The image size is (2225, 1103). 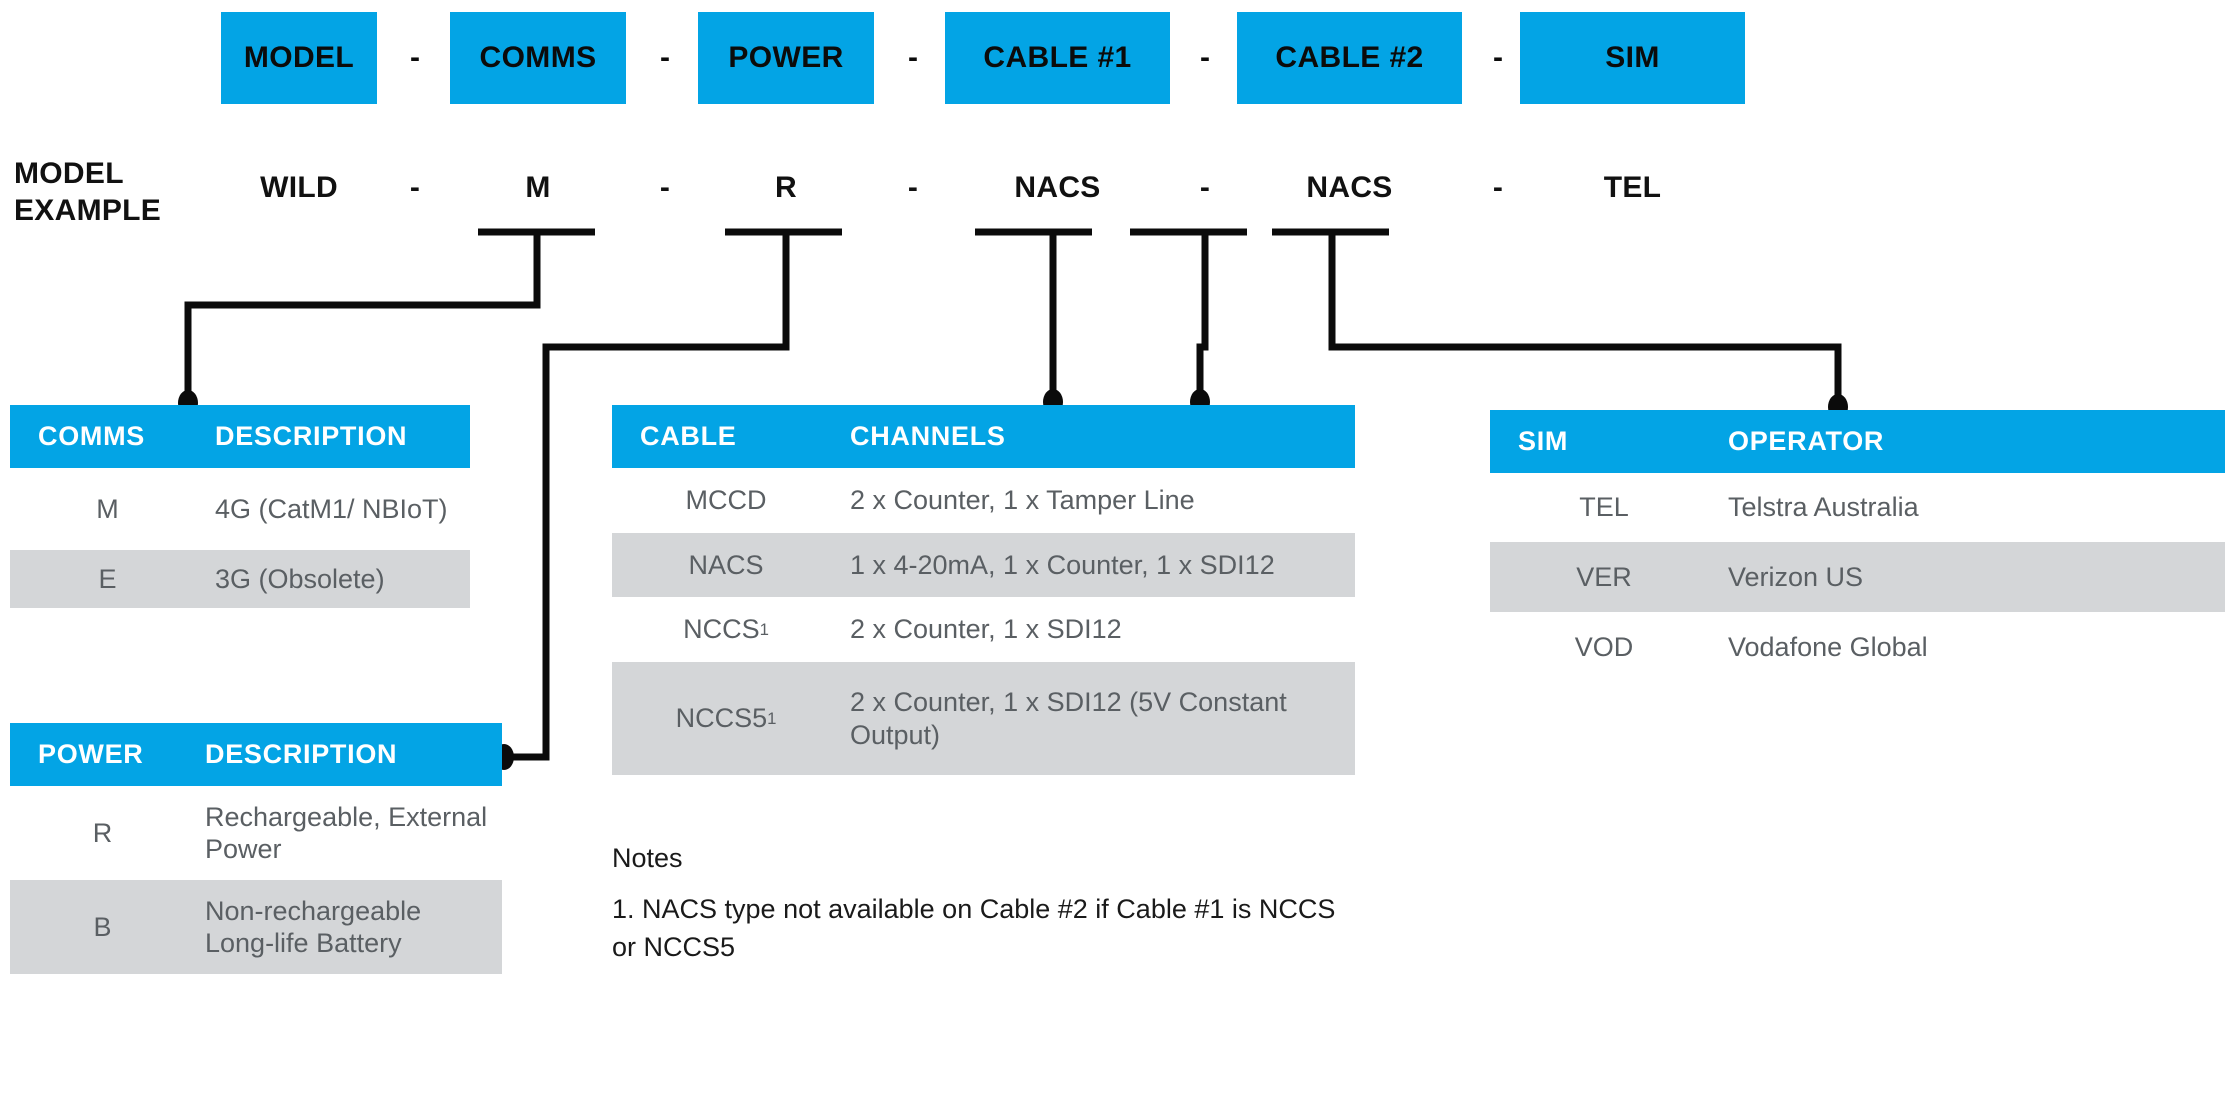 I want to click on power-row-desc: Non-rechargeable Long-life Battery, so click(x=313, y=926).